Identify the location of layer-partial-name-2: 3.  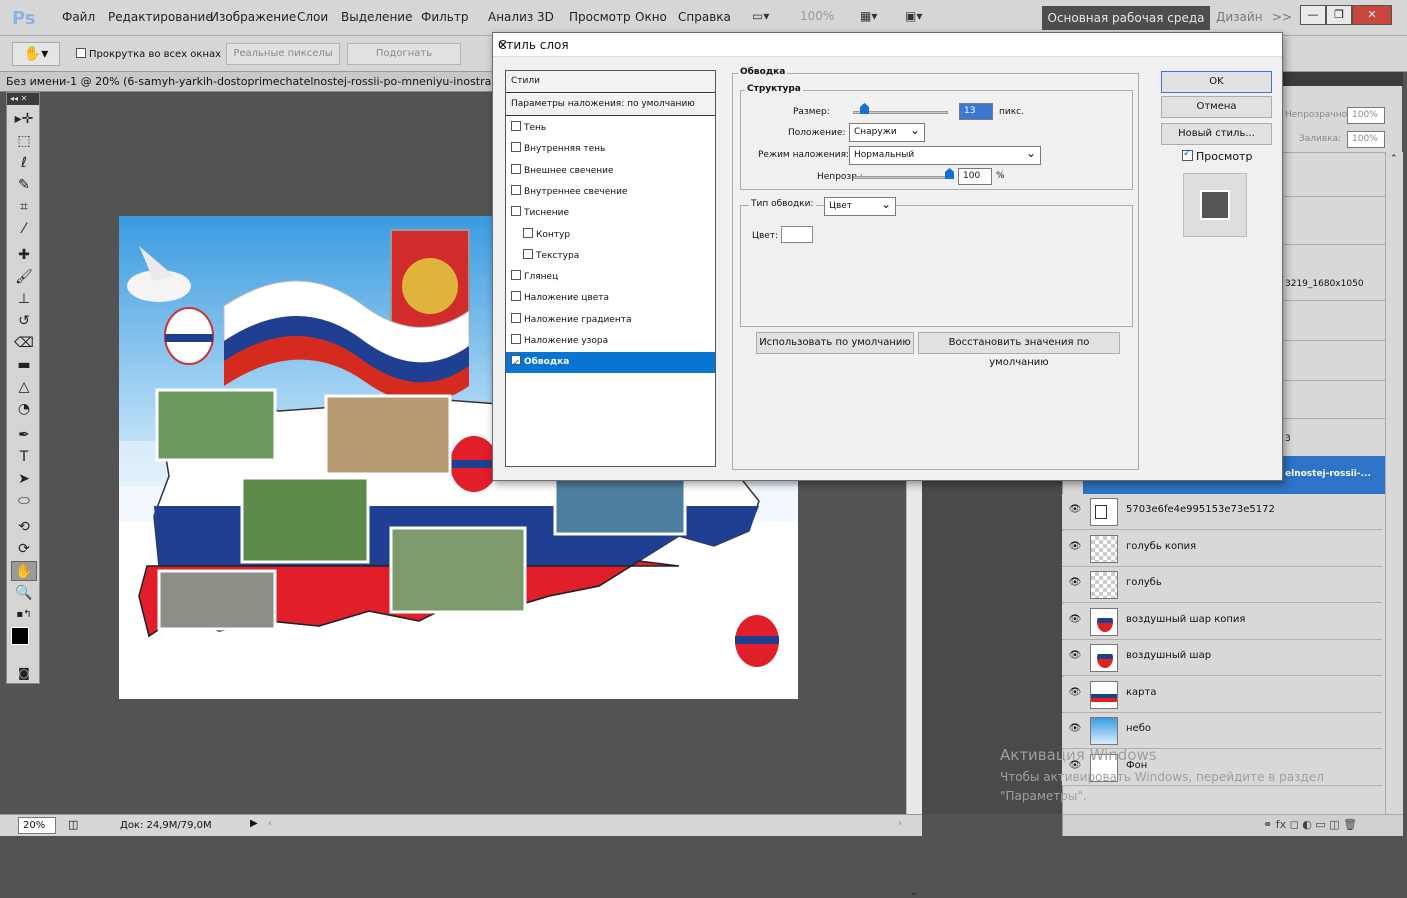
(1288, 439).